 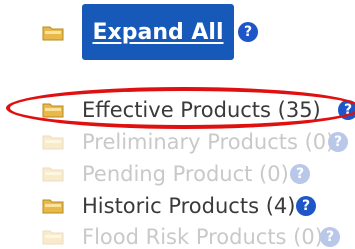 I want to click on tree-item-pending-product: Pending Product (0), so click(x=185, y=174).